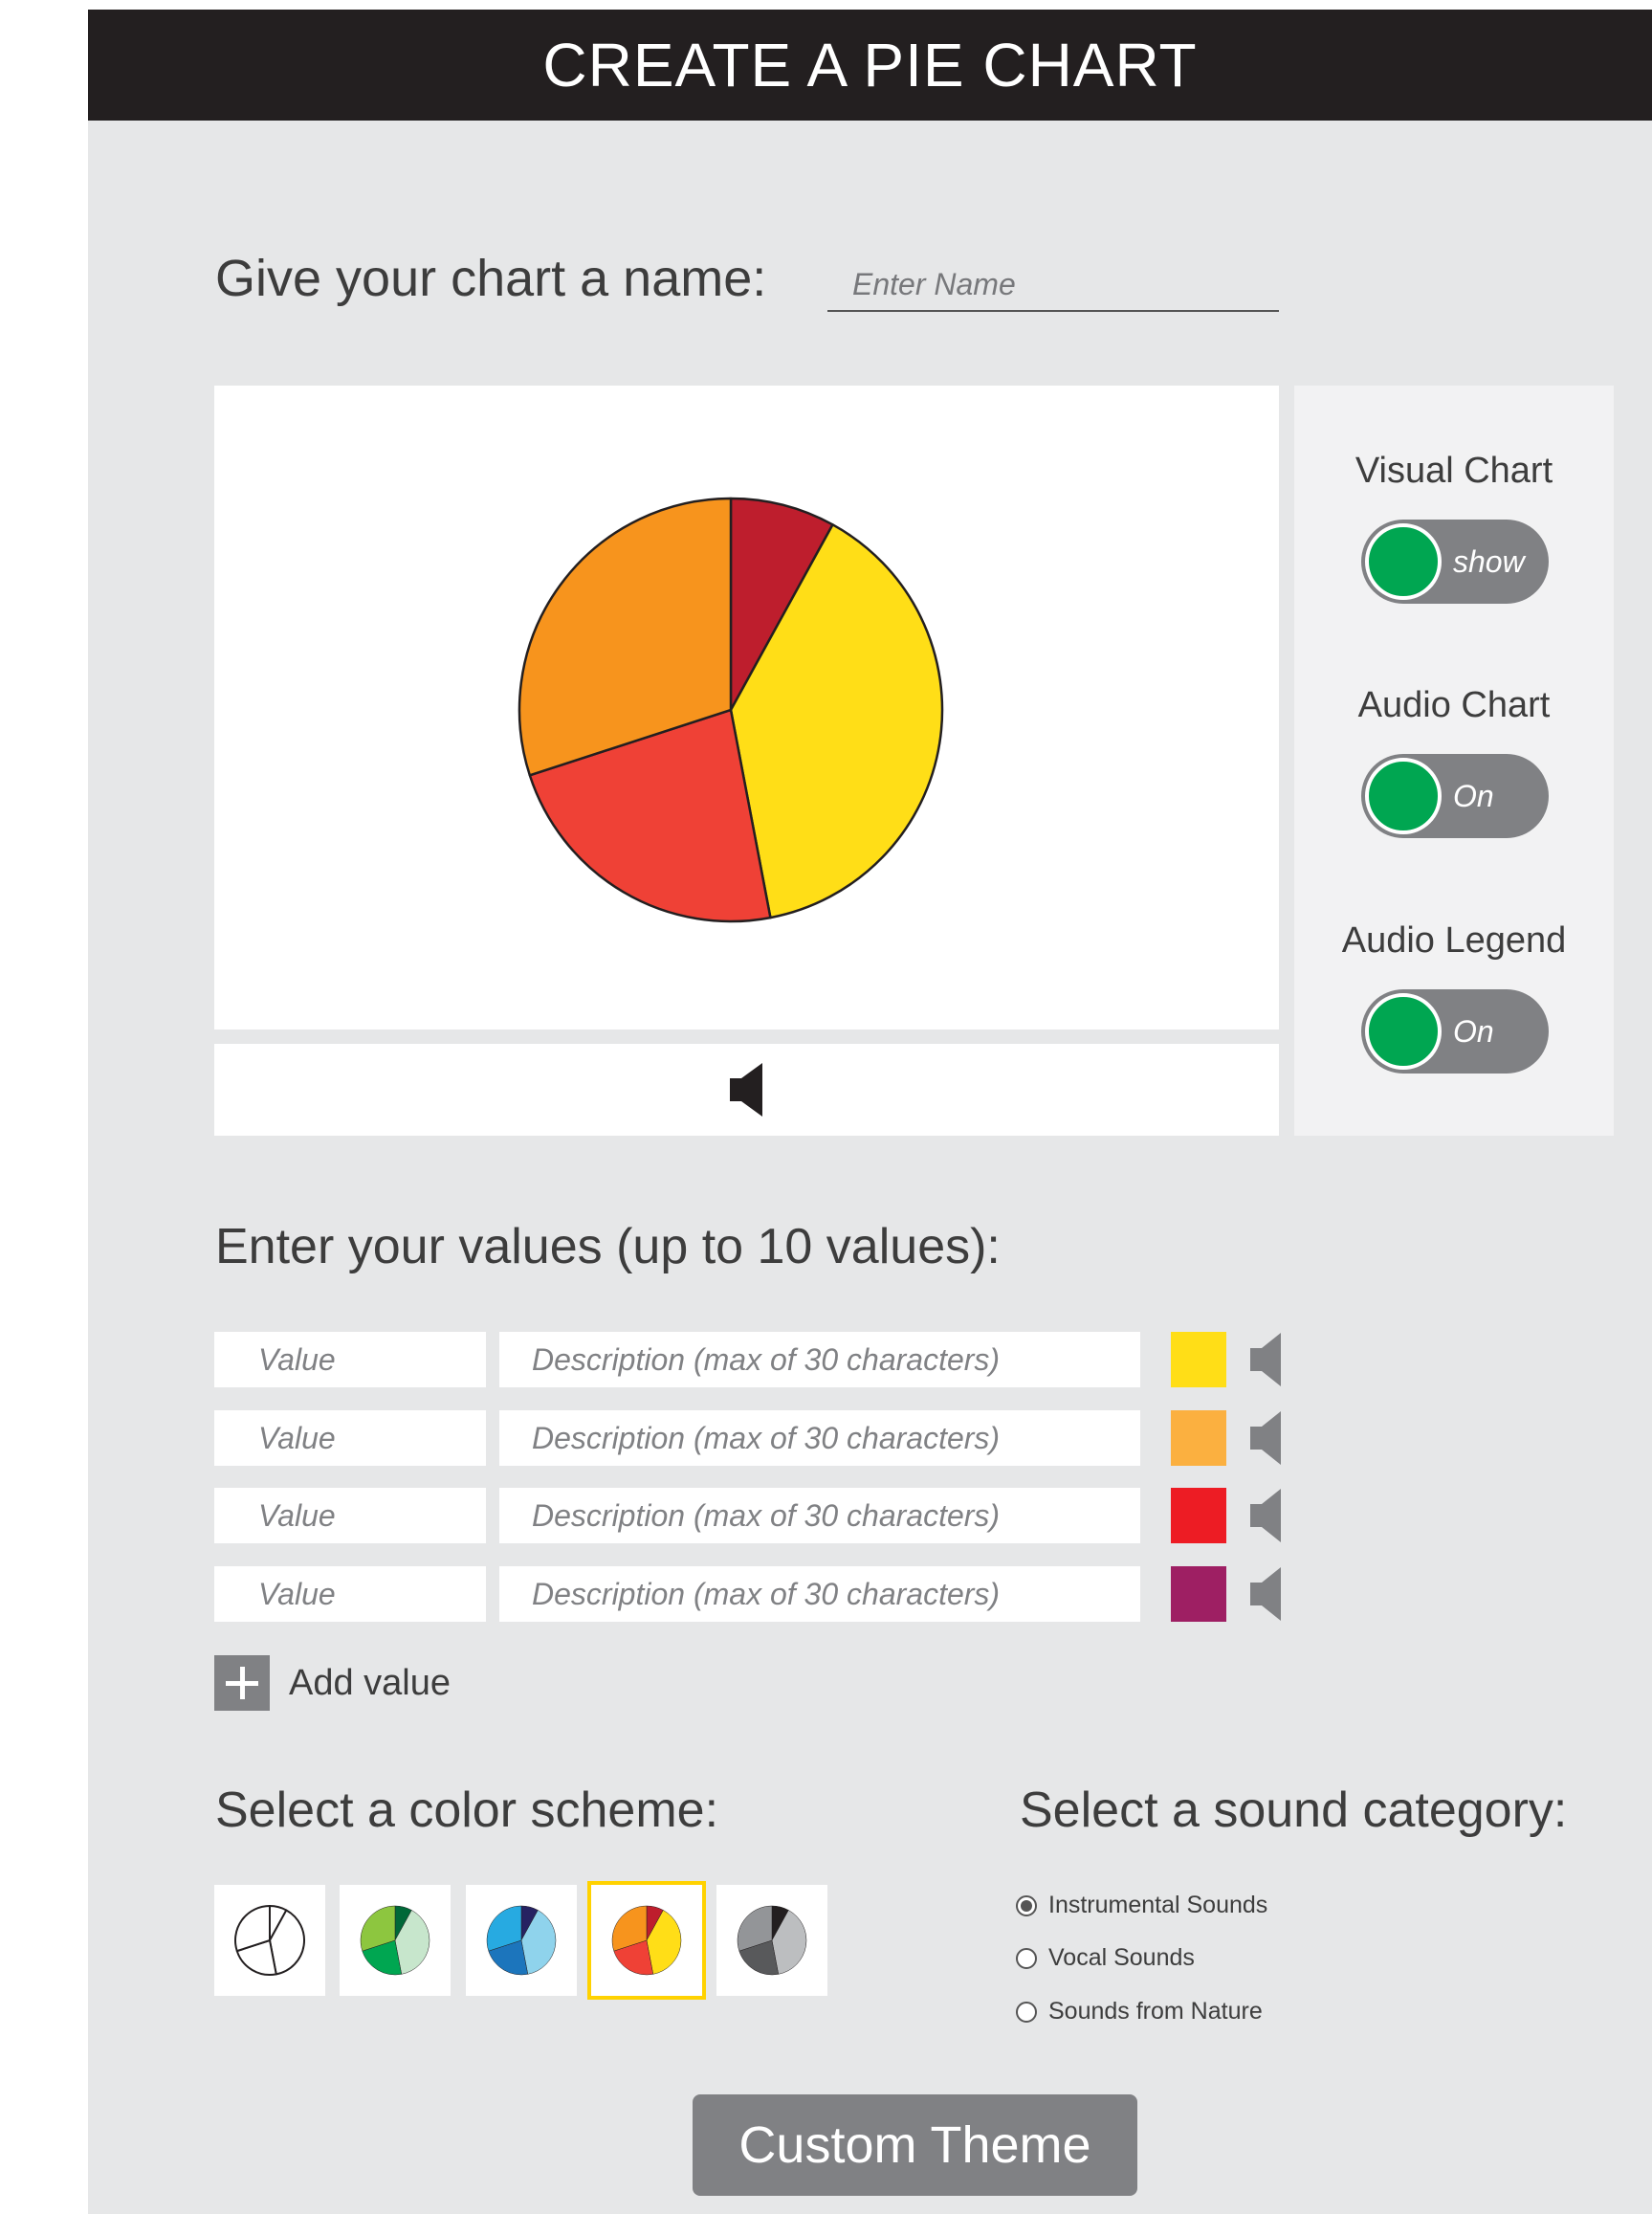 Image resolution: width=1652 pixels, height=2214 pixels. What do you see at coordinates (1489, 562) in the screenshot?
I see `toggle-state: show` at bounding box center [1489, 562].